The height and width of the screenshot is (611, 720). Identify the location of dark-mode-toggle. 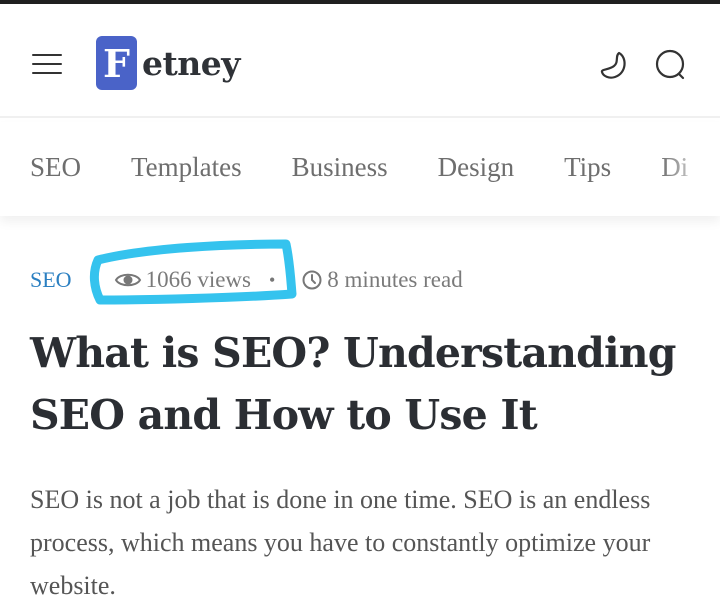
(615, 65).